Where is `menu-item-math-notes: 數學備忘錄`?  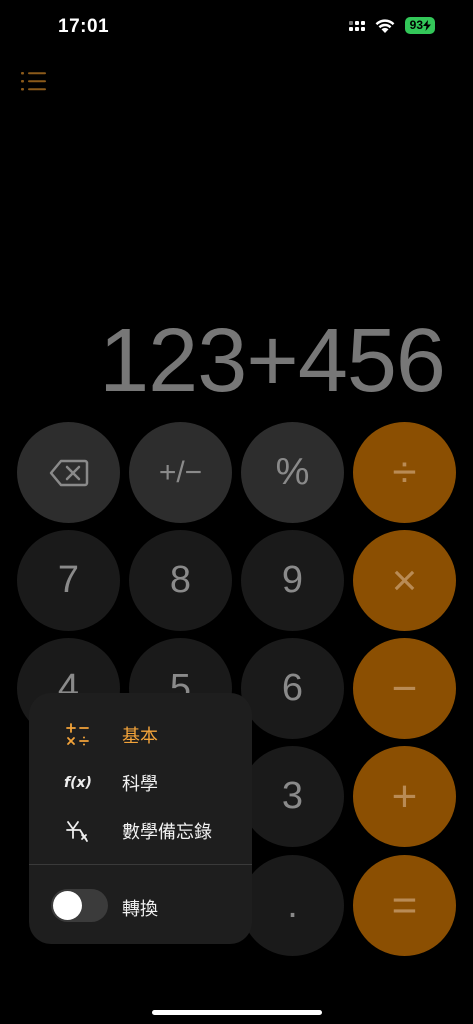 menu-item-math-notes: 數學備忘錄 is located at coordinates (140, 831).